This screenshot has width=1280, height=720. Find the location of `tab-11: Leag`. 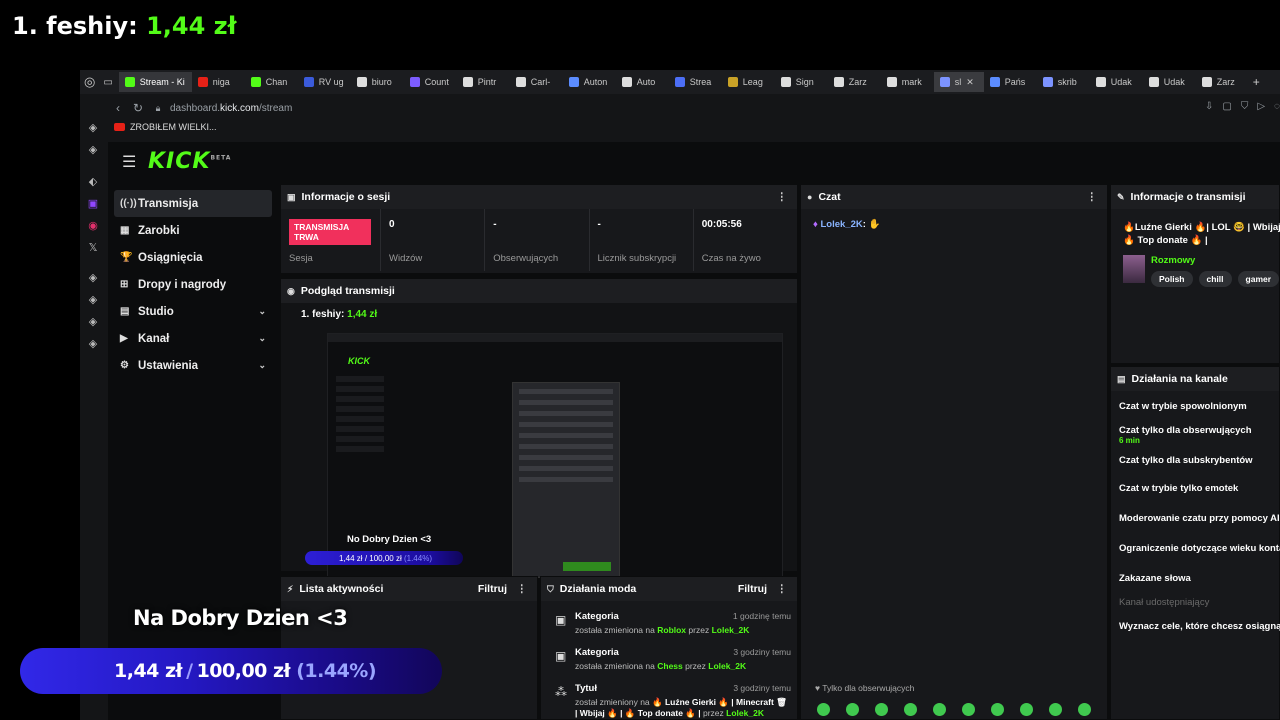

tab-11: Leag is located at coordinates (748, 82).